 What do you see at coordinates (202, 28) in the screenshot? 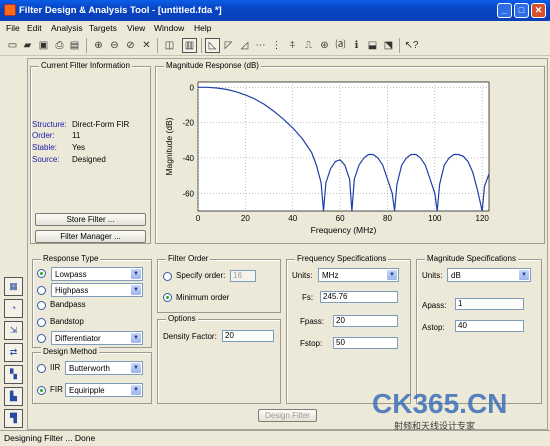
I see `menu-help: Help` at bounding box center [202, 28].